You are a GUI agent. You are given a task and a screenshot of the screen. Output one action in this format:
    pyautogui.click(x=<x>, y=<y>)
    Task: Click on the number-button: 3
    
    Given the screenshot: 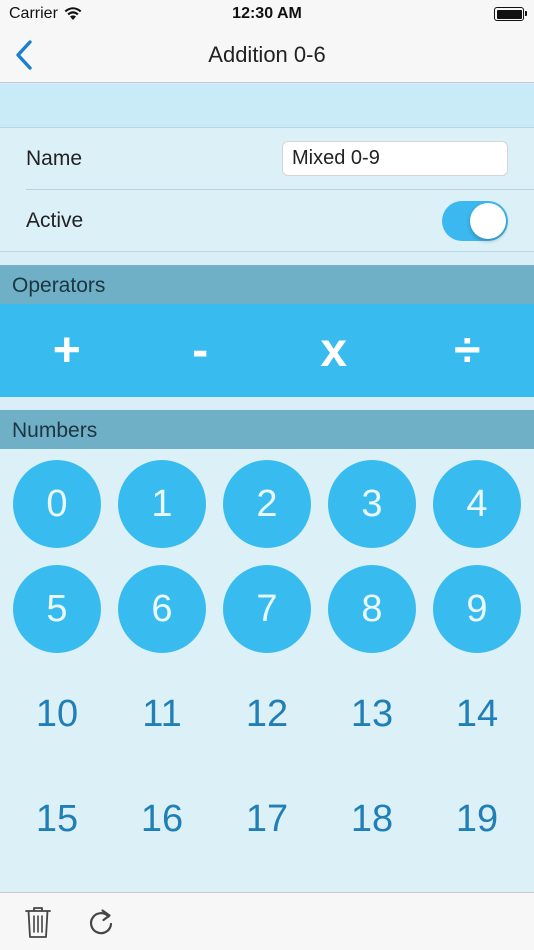 What is the action you would take?
    pyautogui.click(x=372, y=504)
    